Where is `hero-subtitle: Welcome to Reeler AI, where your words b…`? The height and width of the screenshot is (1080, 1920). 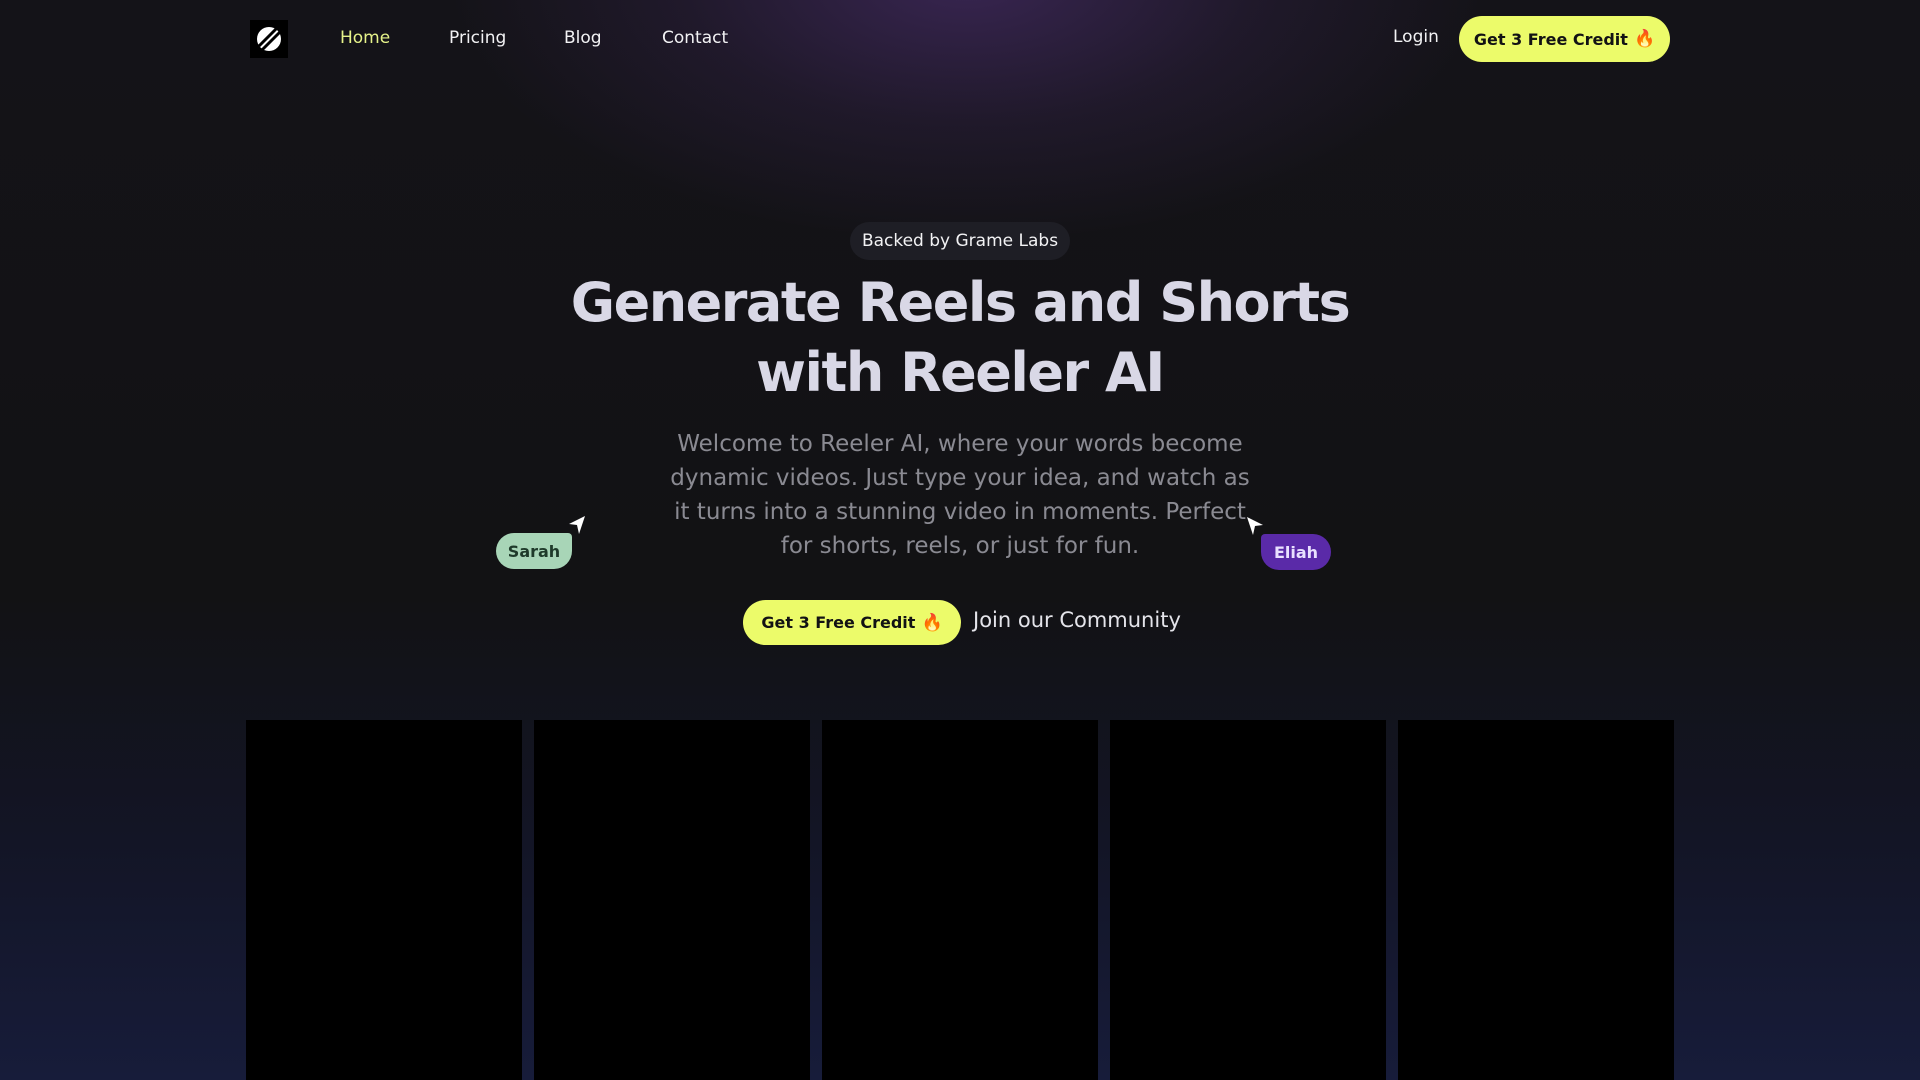
hero-subtitle: Welcome to Reeler AI, where your words b… is located at coordinates (960, 495).